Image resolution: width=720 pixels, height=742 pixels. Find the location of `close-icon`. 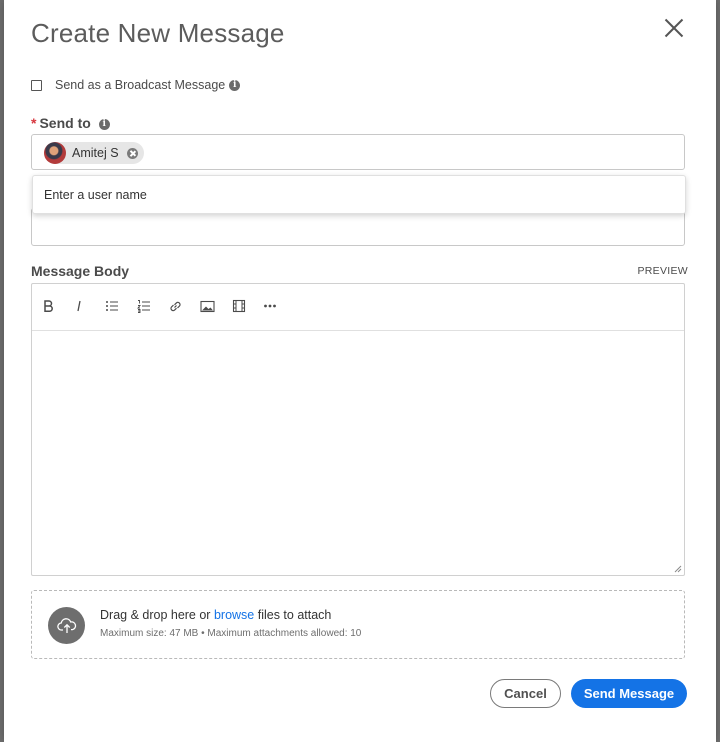

close-icon is located at coordinates (674, 28).